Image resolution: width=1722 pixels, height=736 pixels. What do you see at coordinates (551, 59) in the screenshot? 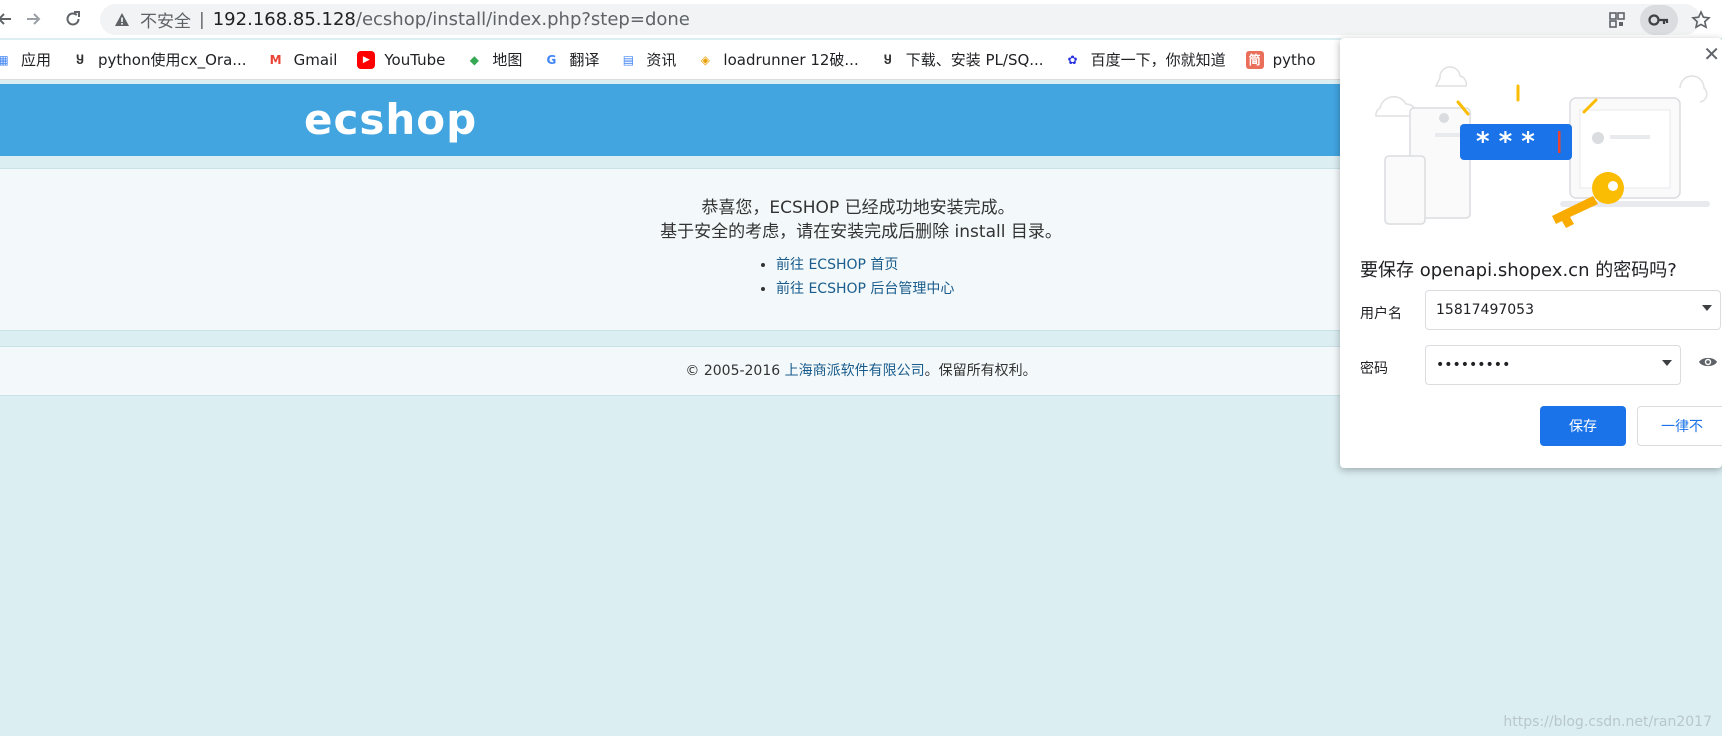
I see `translate-icon: G` at bounding box center [551, 59].